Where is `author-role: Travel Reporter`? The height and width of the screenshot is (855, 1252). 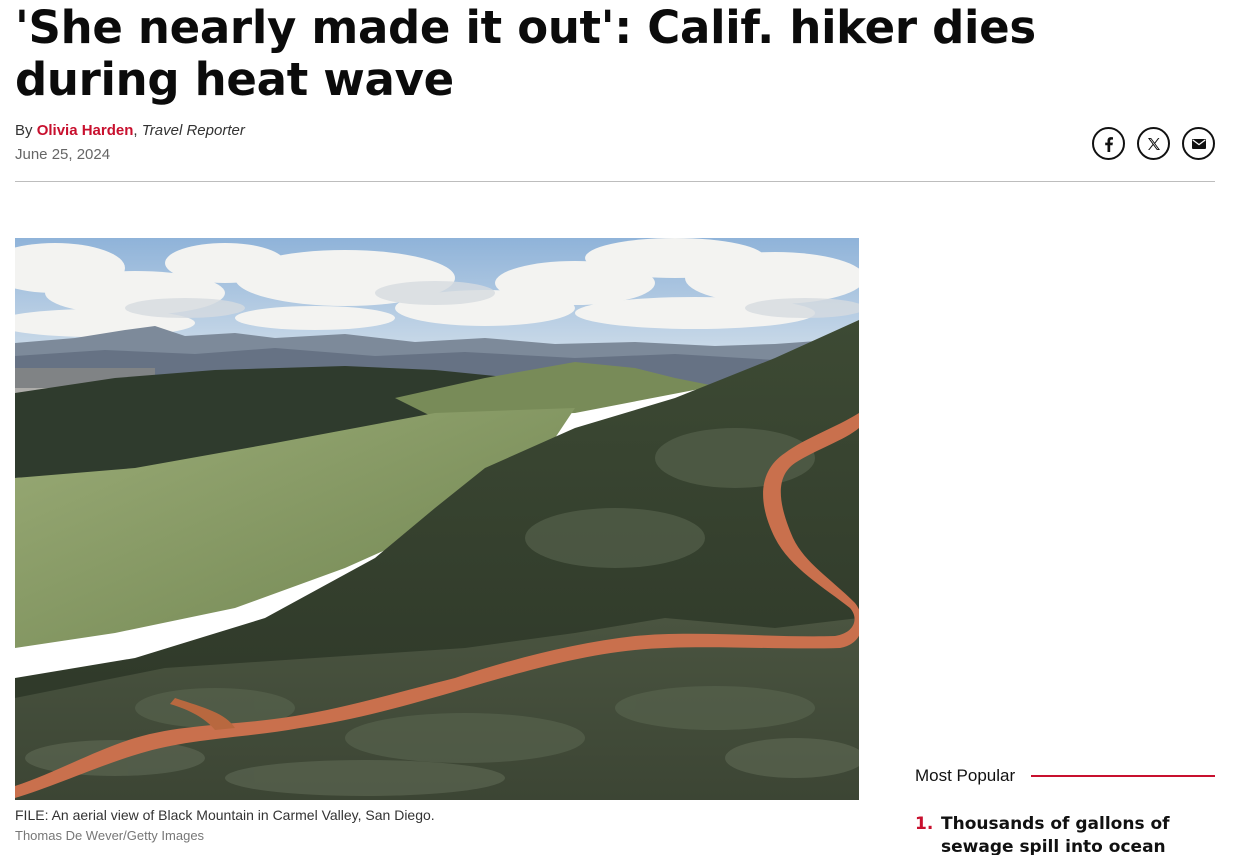 author-role: Travel Reporter is located at coordinates (193, 130).